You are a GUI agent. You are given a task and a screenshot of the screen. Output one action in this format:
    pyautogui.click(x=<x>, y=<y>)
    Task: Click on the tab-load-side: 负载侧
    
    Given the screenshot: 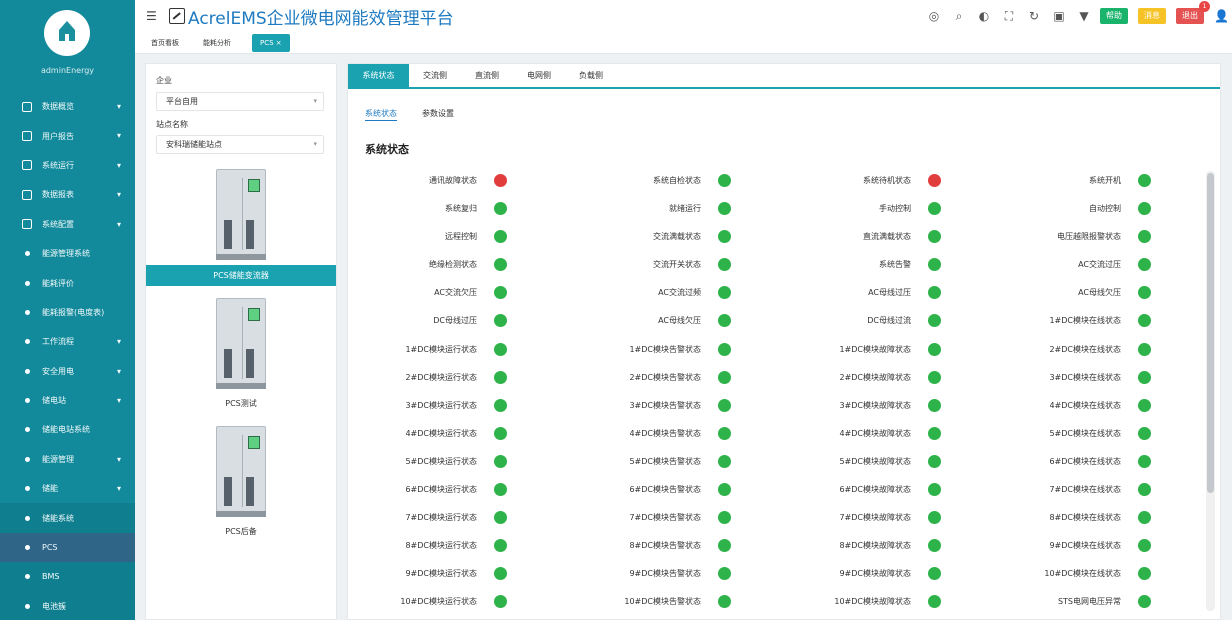 What is the action you would take?
    pyautogui.click(x=591, y=75)
    